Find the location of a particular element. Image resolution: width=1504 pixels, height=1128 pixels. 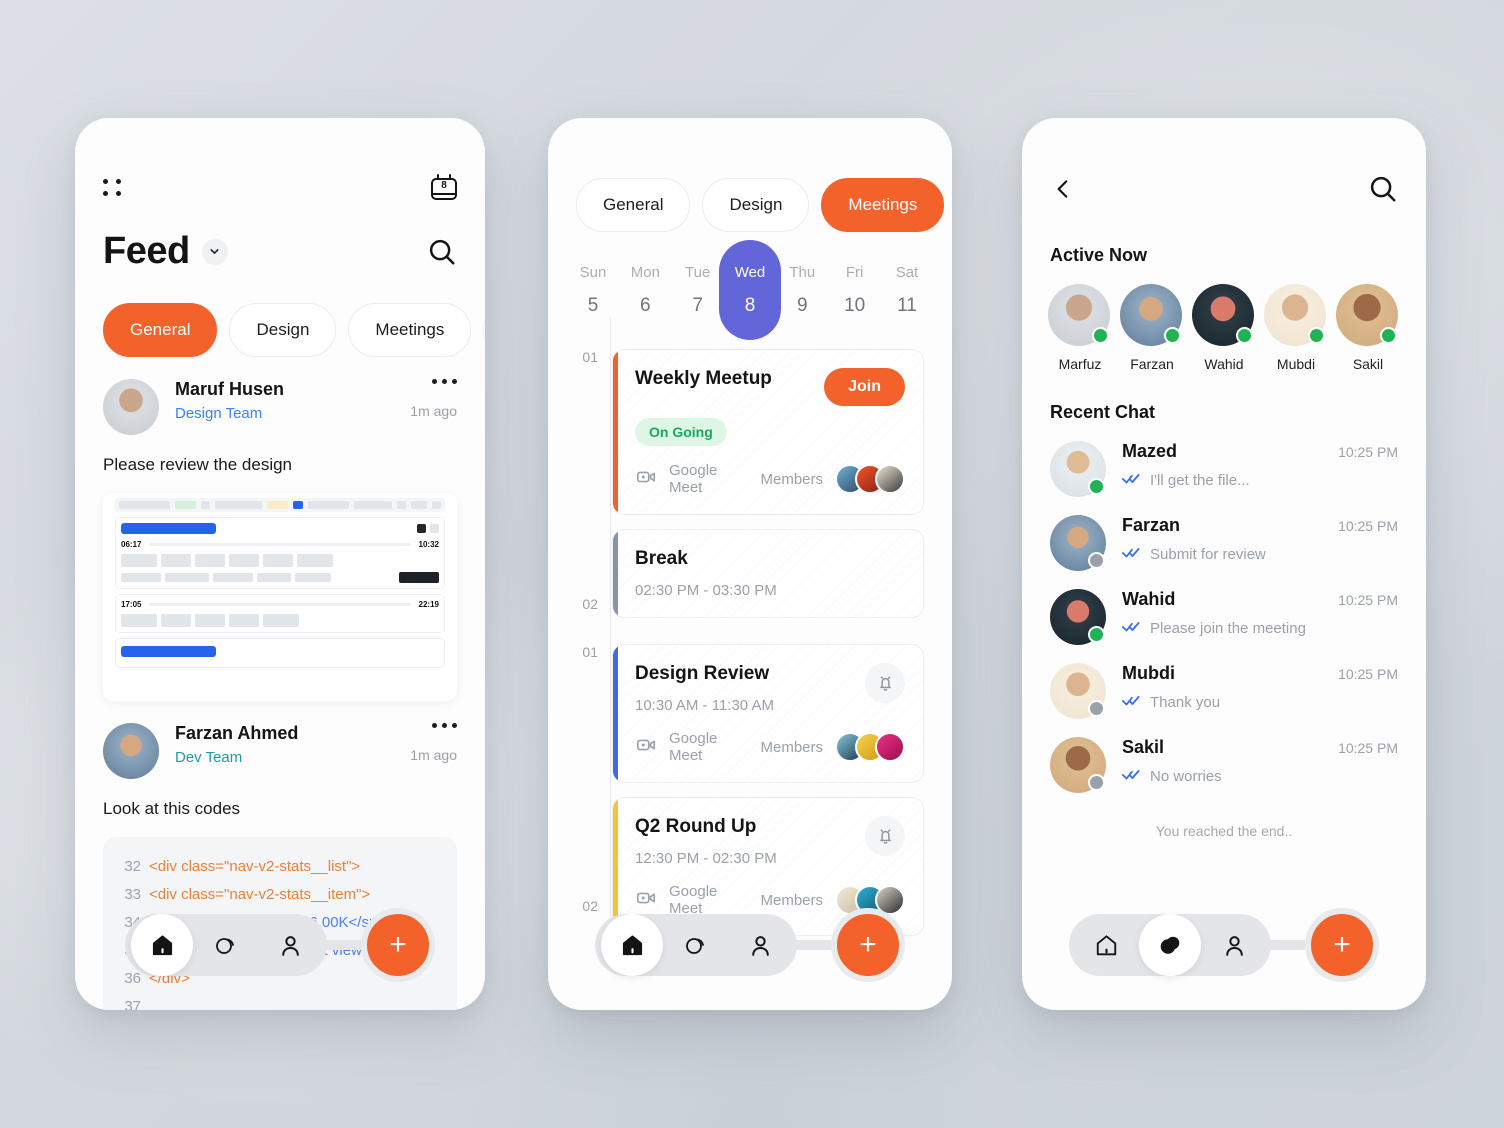

feed-title-row: Feed is located at coordinates (280, 236).